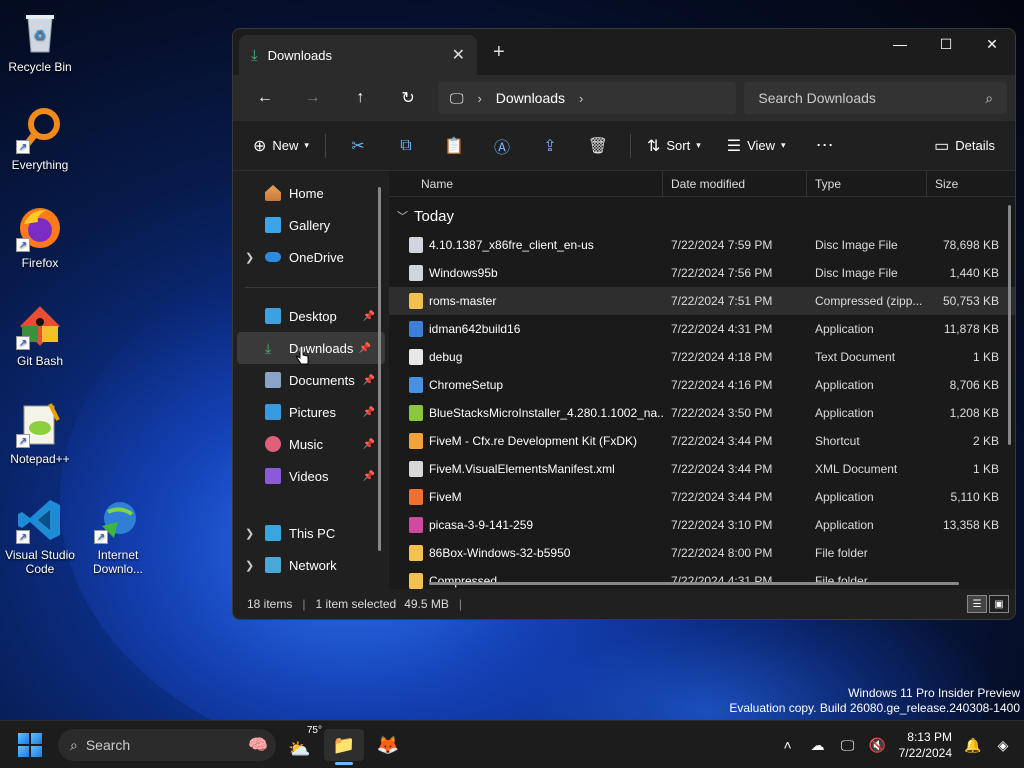 Image resolution: width=1024 pixels, height=768 pixels. I want to click on sidebar-item-network: ❯ Network, so click(311, 565).